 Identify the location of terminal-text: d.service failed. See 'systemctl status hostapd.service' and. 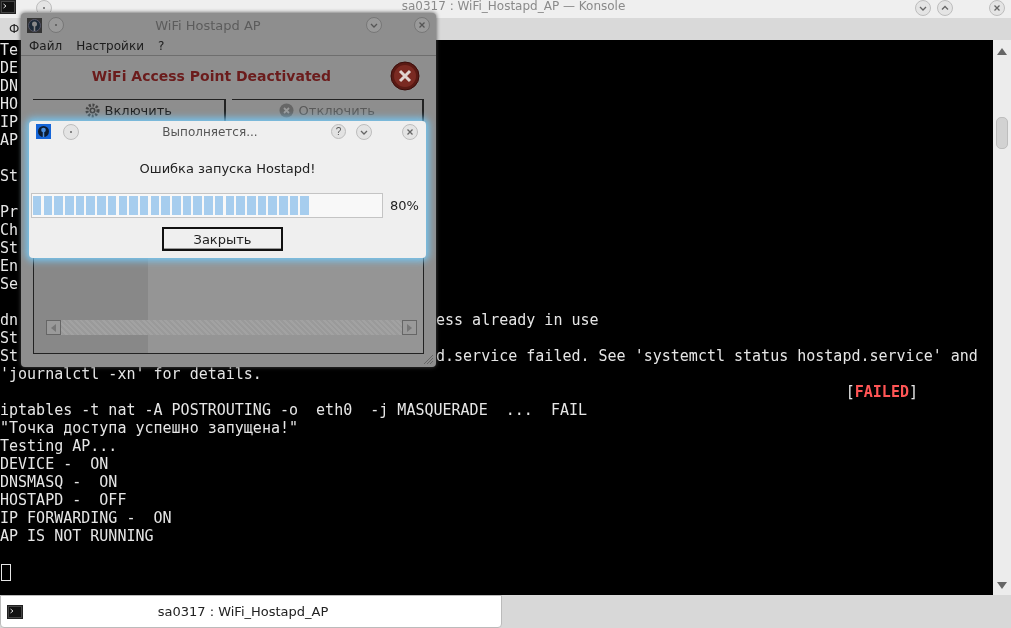
(707, 356).